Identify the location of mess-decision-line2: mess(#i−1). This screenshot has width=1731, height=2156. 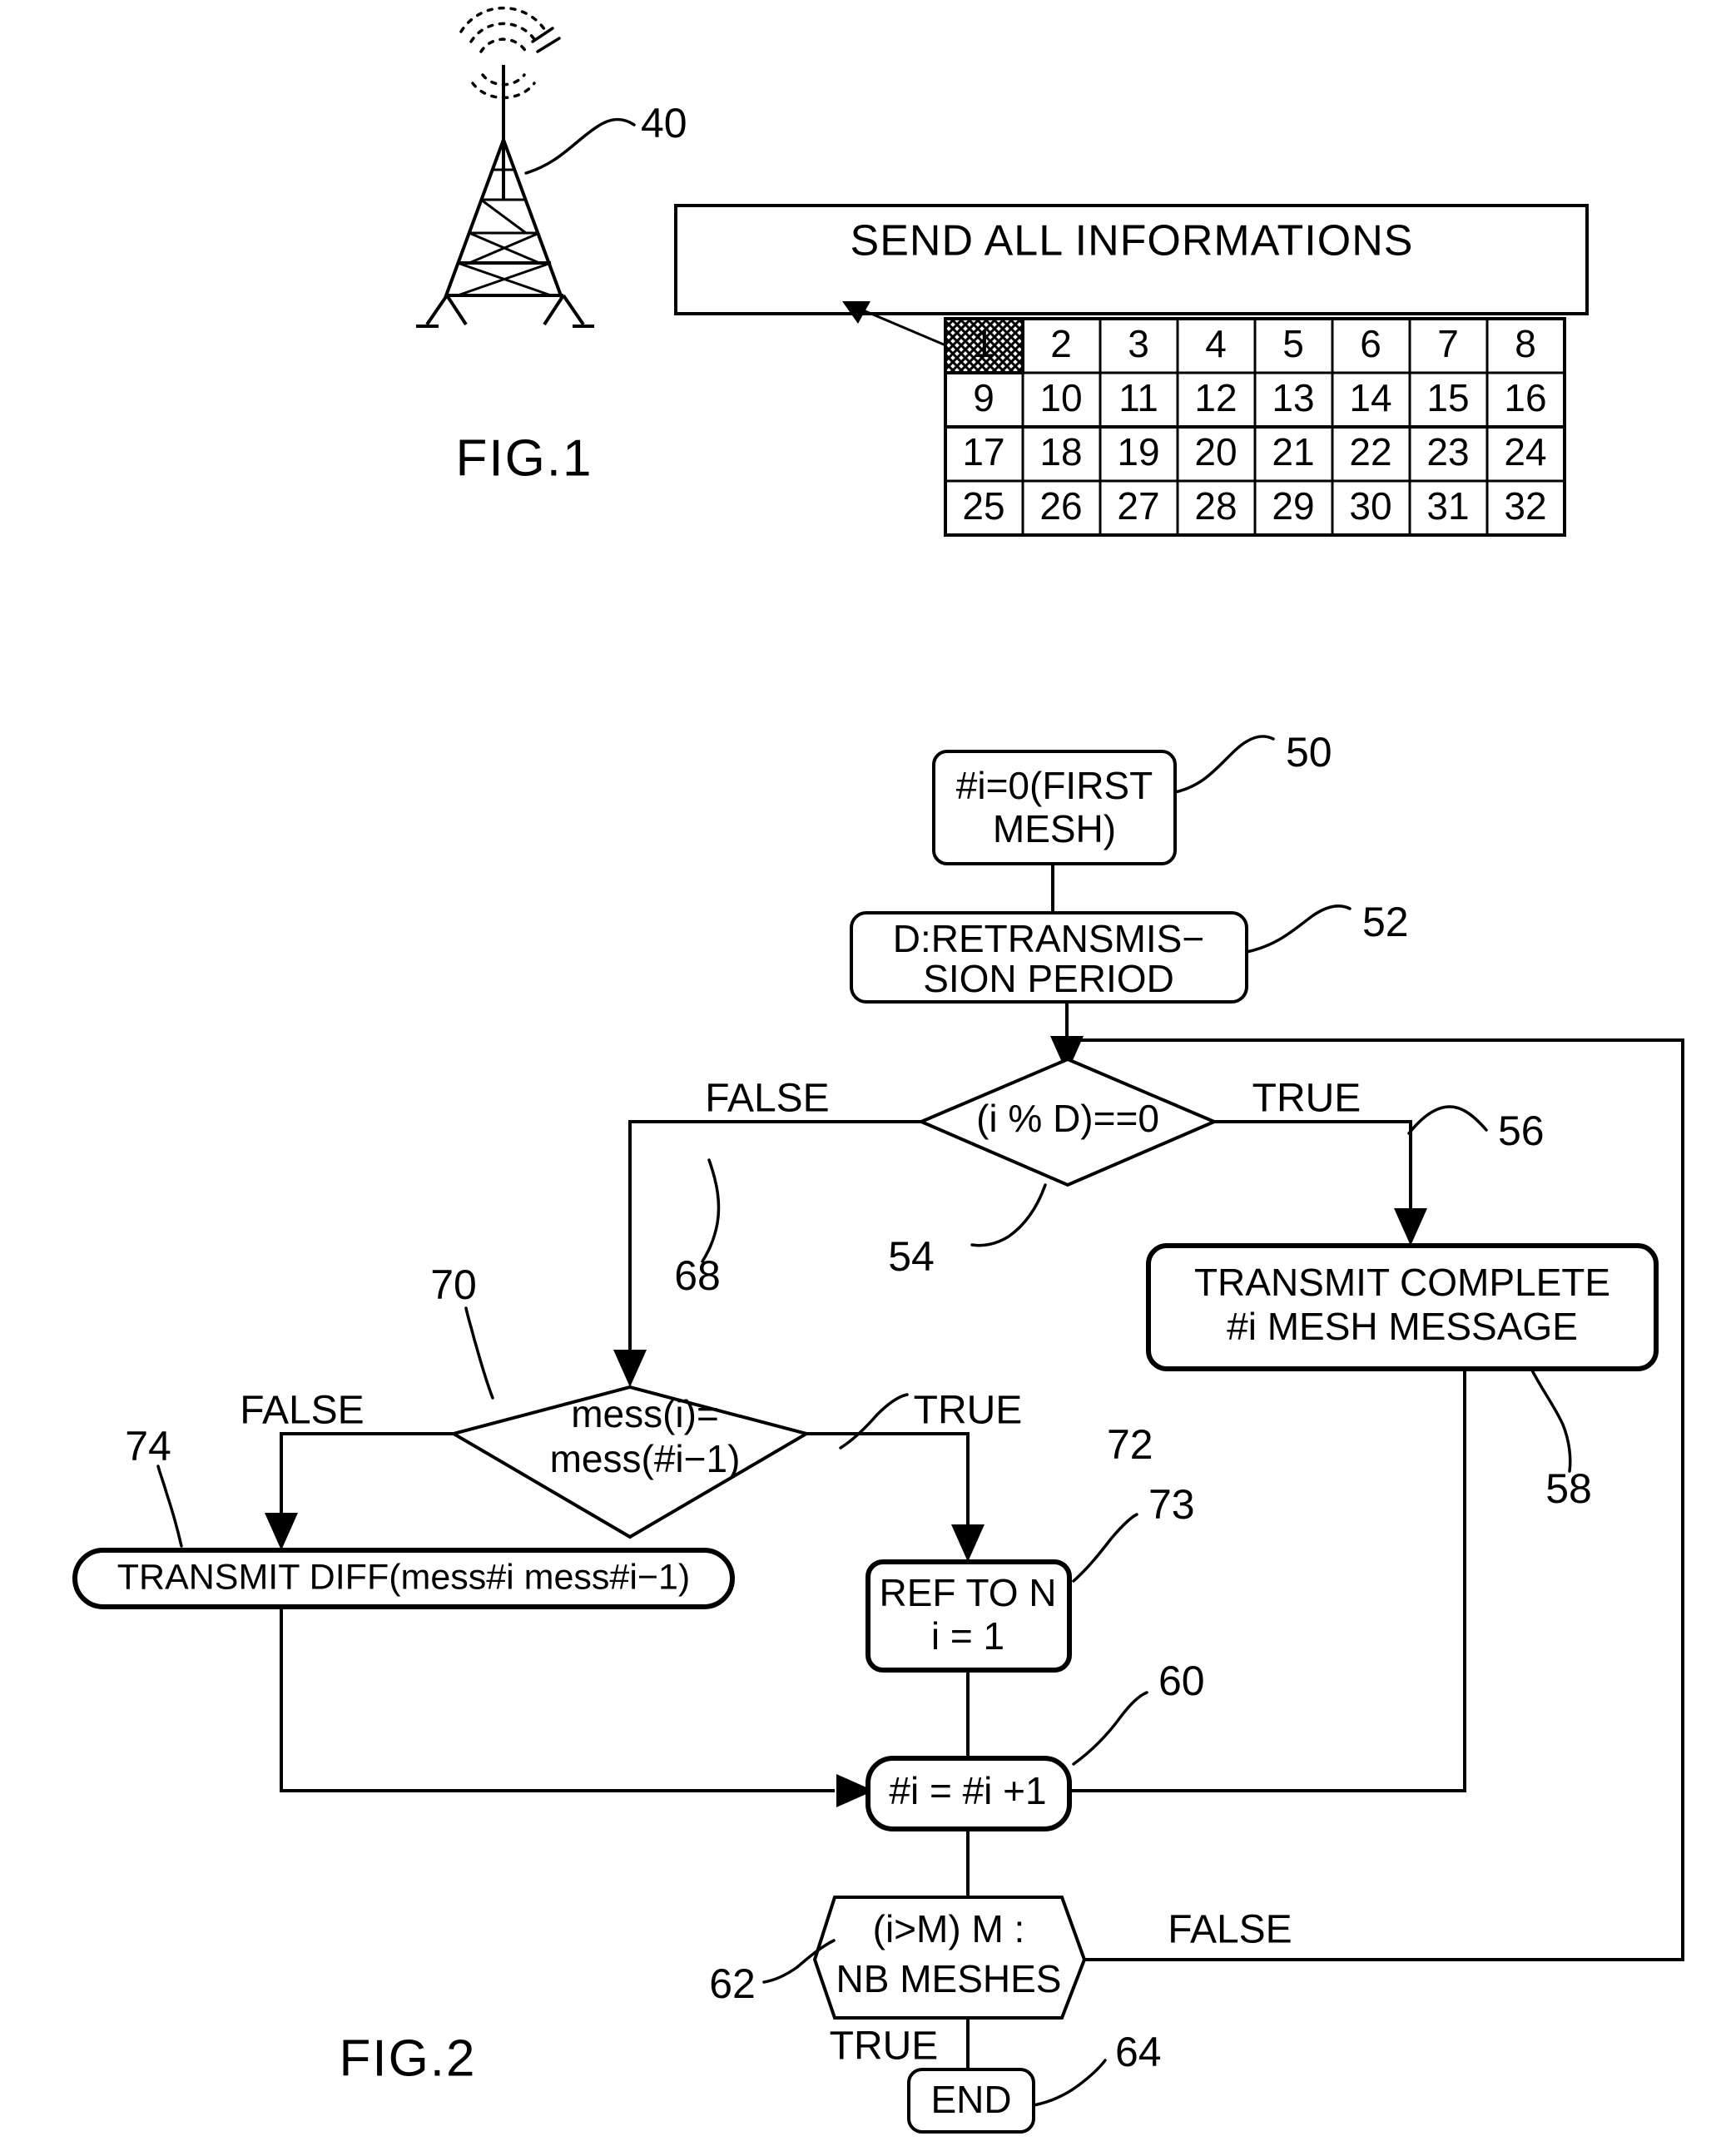
(645, 1458).